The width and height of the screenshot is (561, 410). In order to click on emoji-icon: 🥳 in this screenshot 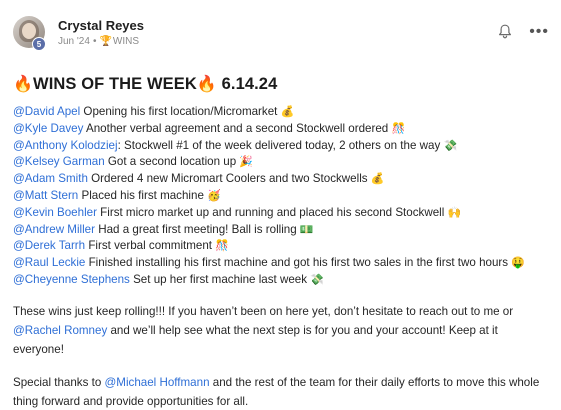, I will do `click(214, 195)`.